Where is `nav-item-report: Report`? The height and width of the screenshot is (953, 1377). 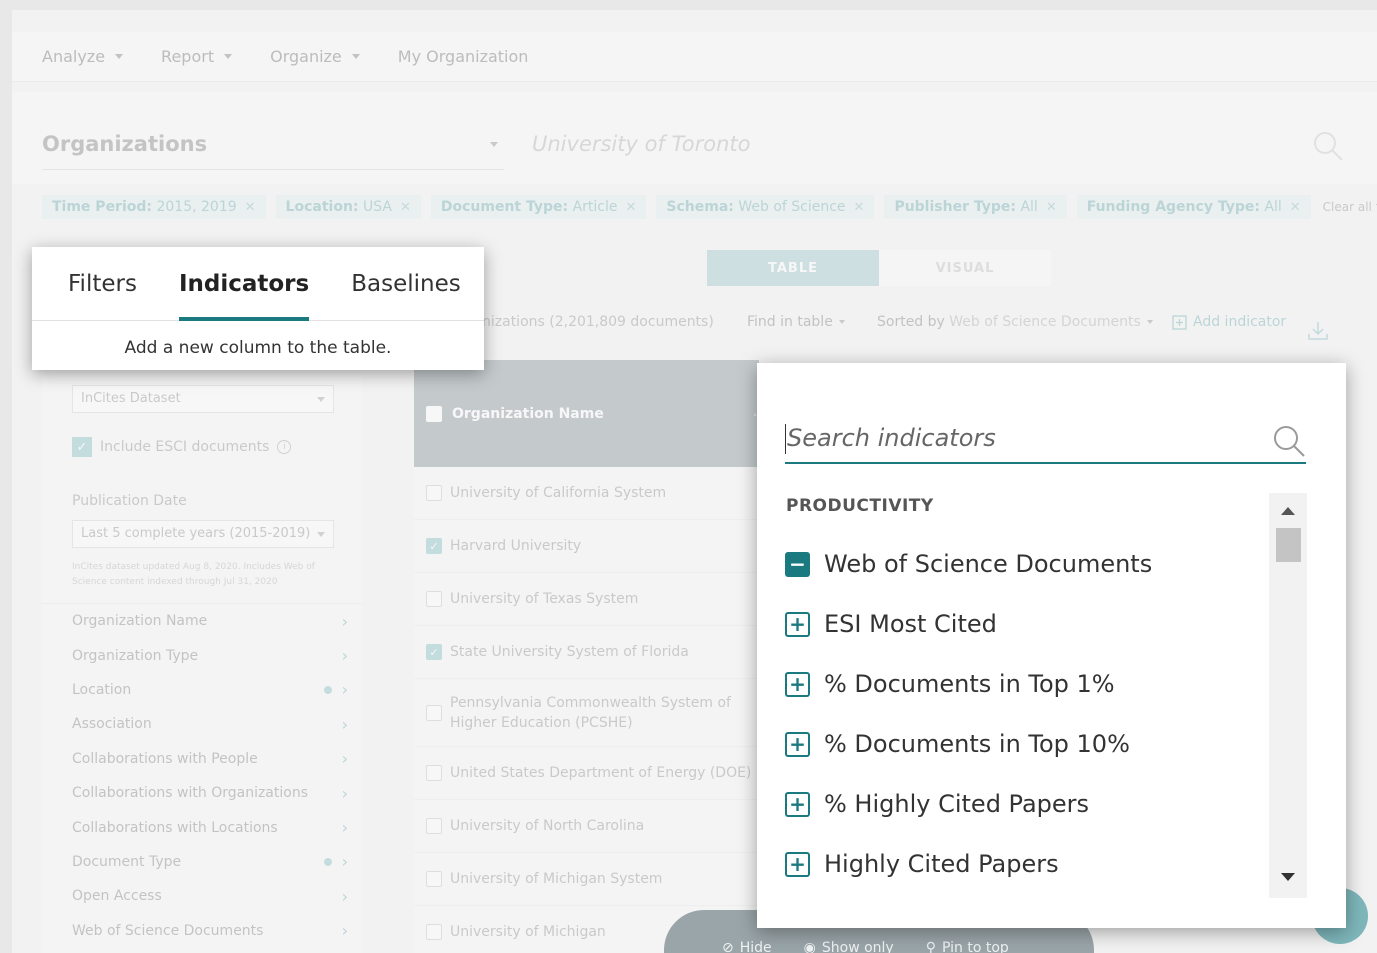
nav-item-report: Report is located at coordinates (197, 56).